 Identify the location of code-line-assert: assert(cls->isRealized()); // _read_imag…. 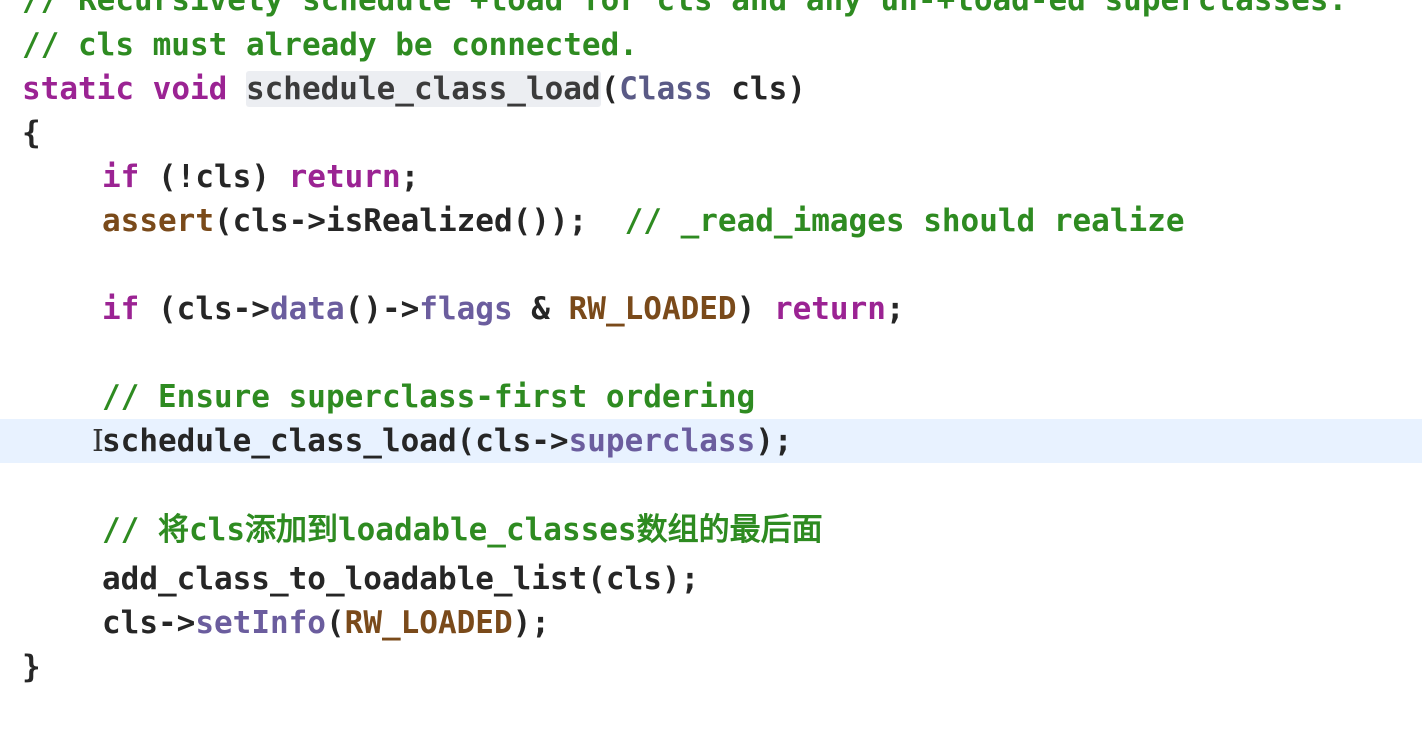
(711, 221).